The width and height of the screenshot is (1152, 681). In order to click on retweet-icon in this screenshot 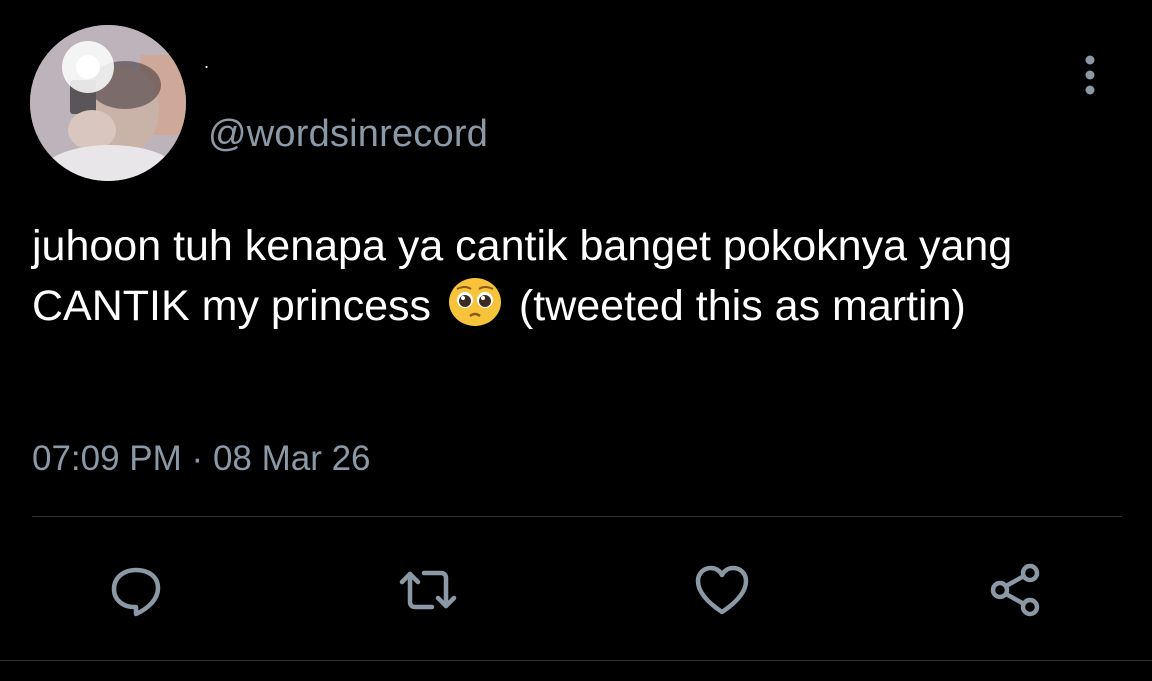, I will do `click(428, 590)`.